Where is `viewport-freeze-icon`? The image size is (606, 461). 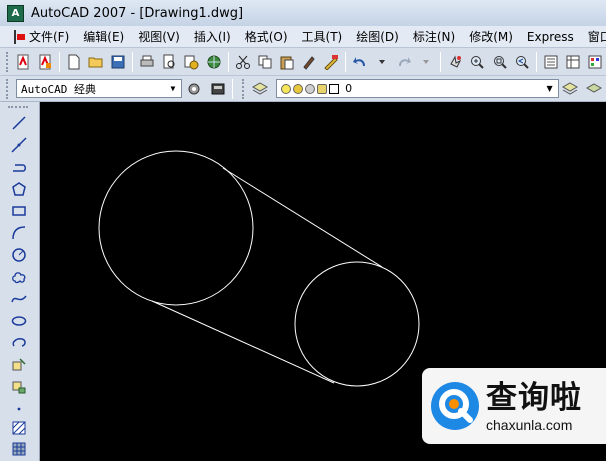 viewport-freeze-icon is located at coordinates (310, 88).